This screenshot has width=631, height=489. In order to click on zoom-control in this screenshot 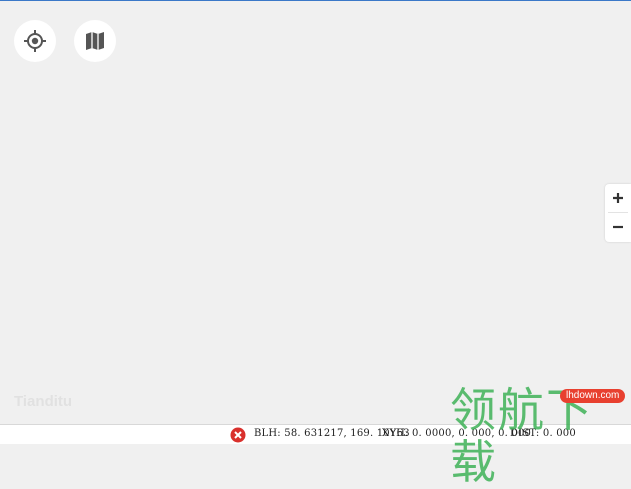, I will do `click(618, 213)`.